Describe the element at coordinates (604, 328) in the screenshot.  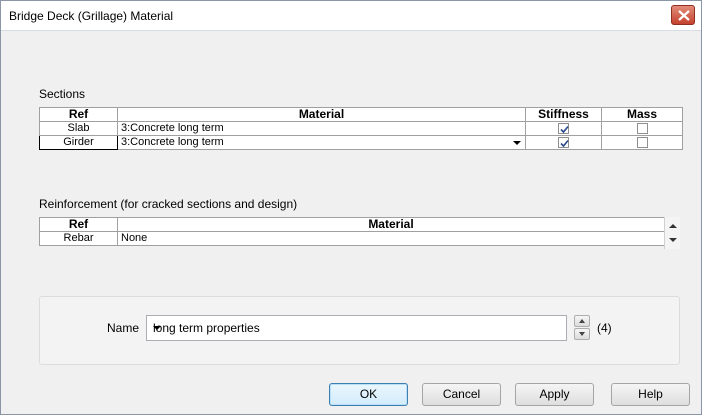
I see `name-count: (4)` at that location.